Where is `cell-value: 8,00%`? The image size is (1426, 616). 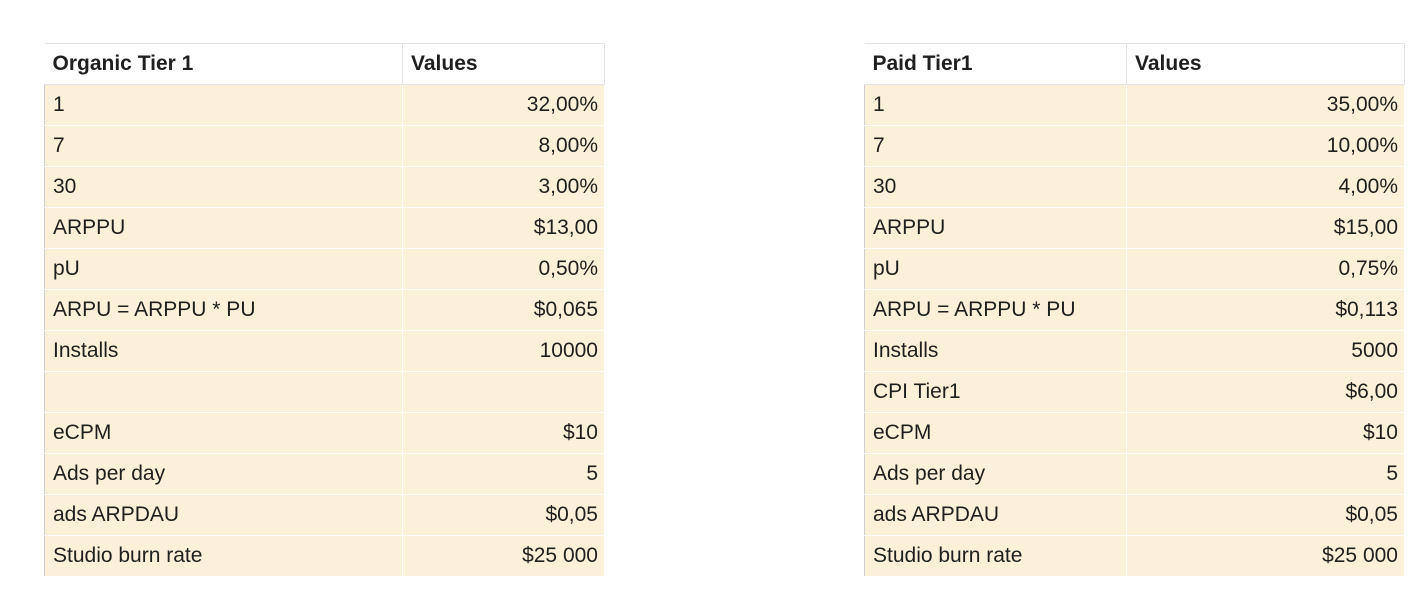
cell-value: 8,00% is located at coordinates (503, 146).